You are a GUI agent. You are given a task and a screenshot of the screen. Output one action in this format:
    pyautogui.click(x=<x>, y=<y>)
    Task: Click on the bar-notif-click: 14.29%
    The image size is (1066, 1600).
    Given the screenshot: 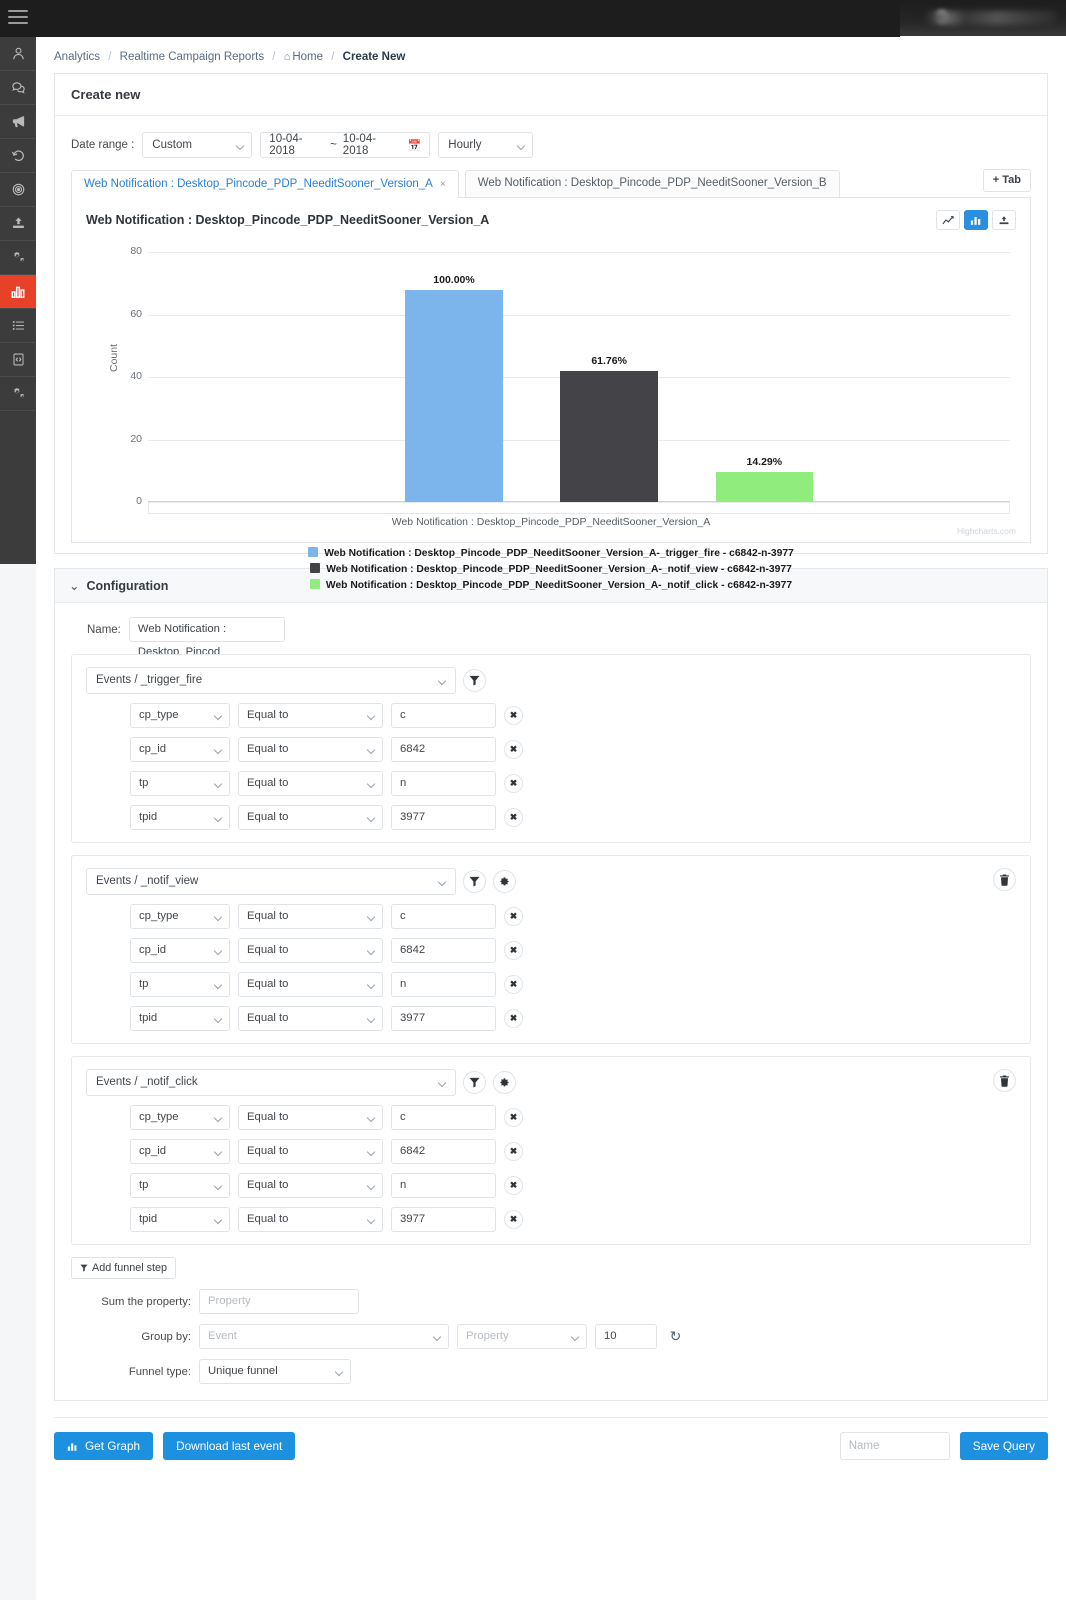 What is the action you would take?
    pyautogui.click(x=764, y=479)
    